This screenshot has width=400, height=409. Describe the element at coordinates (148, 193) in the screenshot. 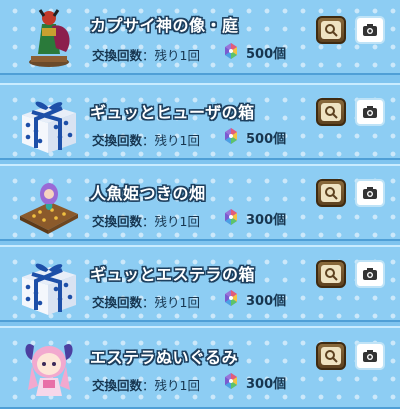

I see `item-name: 人魚姫つきの畑` at that location.